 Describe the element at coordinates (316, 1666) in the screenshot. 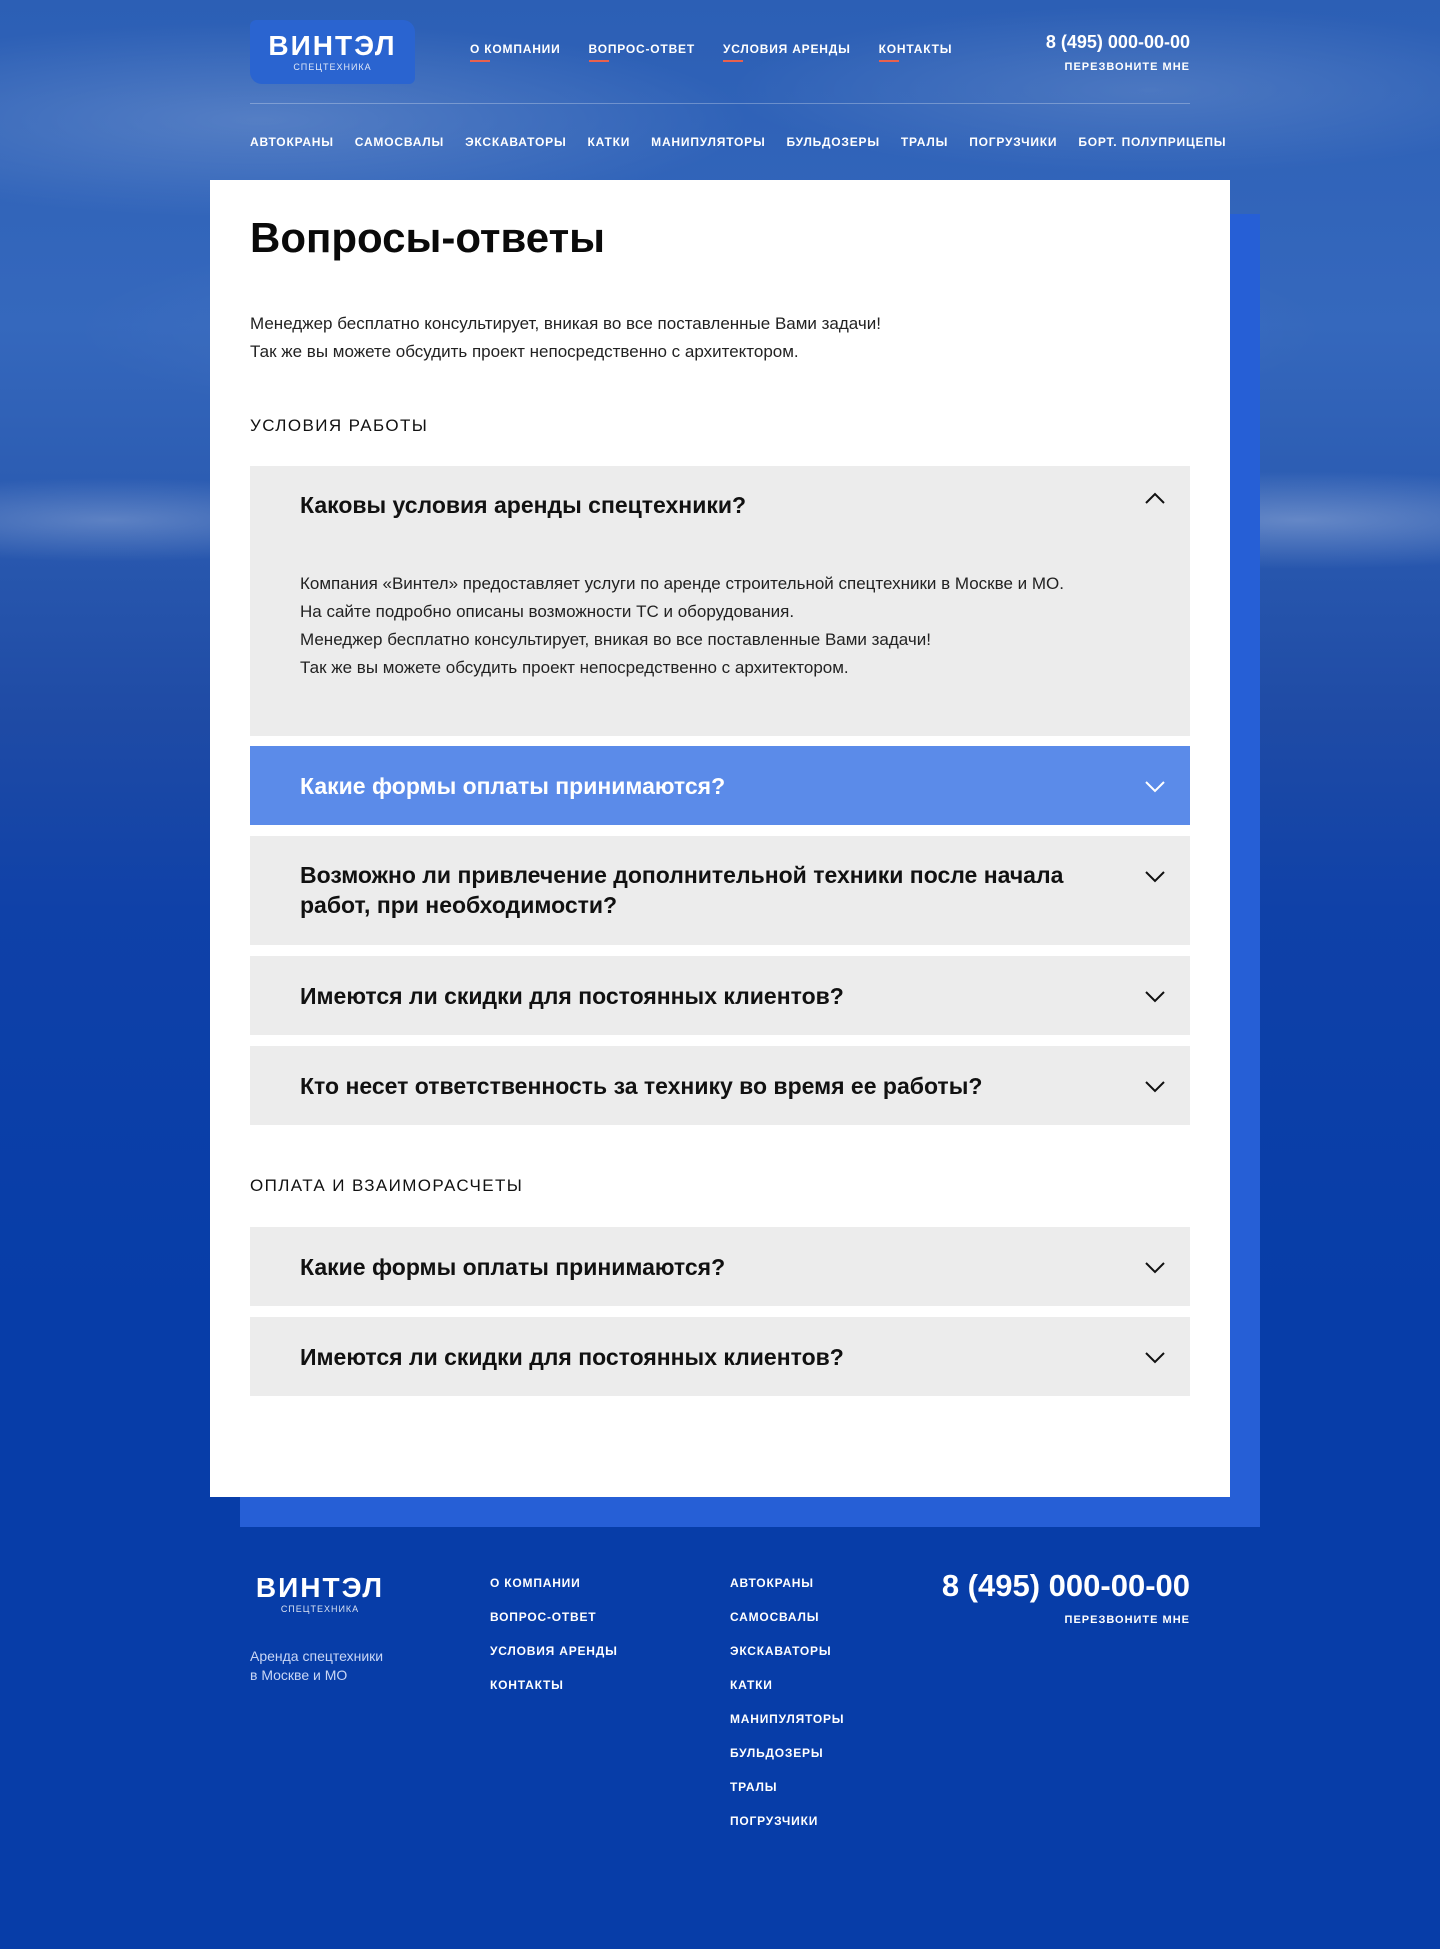

I see `footer-description: Аренда спецтехники в Москве и МО` at that location.